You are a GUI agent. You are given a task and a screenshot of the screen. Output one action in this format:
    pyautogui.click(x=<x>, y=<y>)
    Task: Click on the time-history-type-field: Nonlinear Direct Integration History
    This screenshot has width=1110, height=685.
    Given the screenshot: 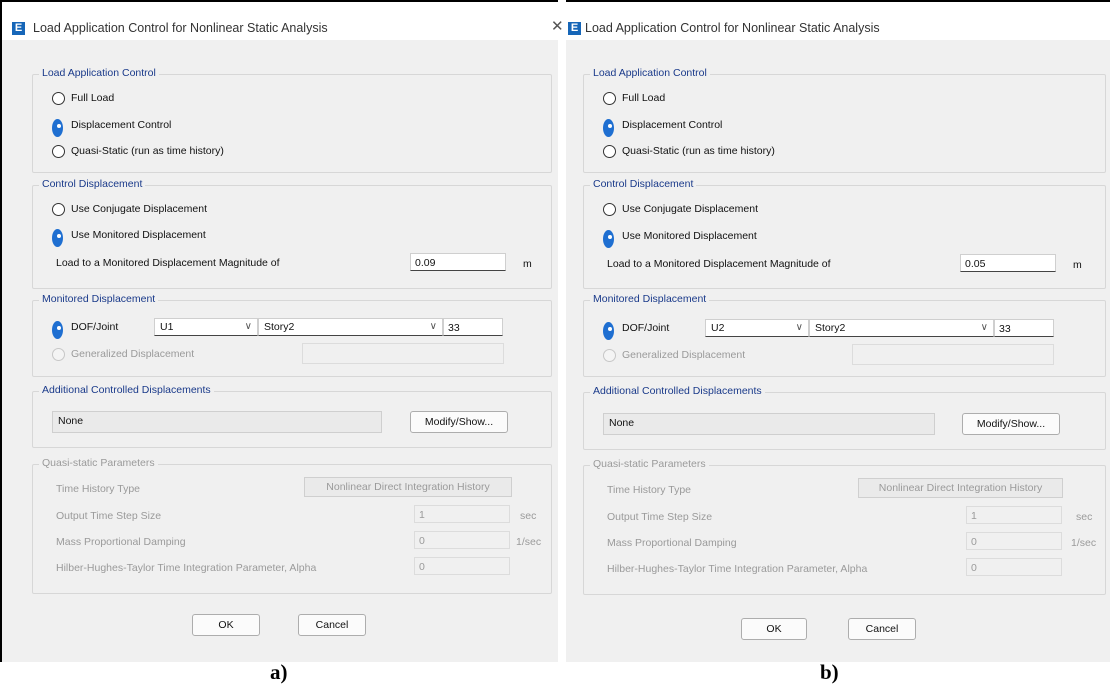 What is the action you would take?
    pyautogui.click(x=960, y=488)
    